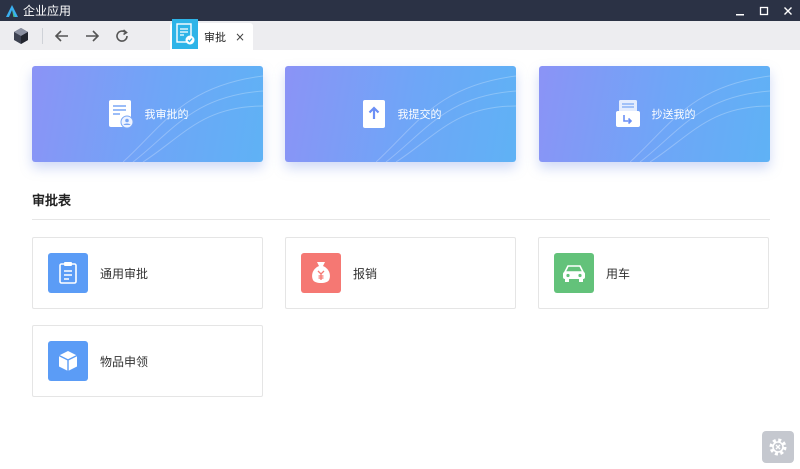  I want to click on arrow-left-icon, so click(61, 35).